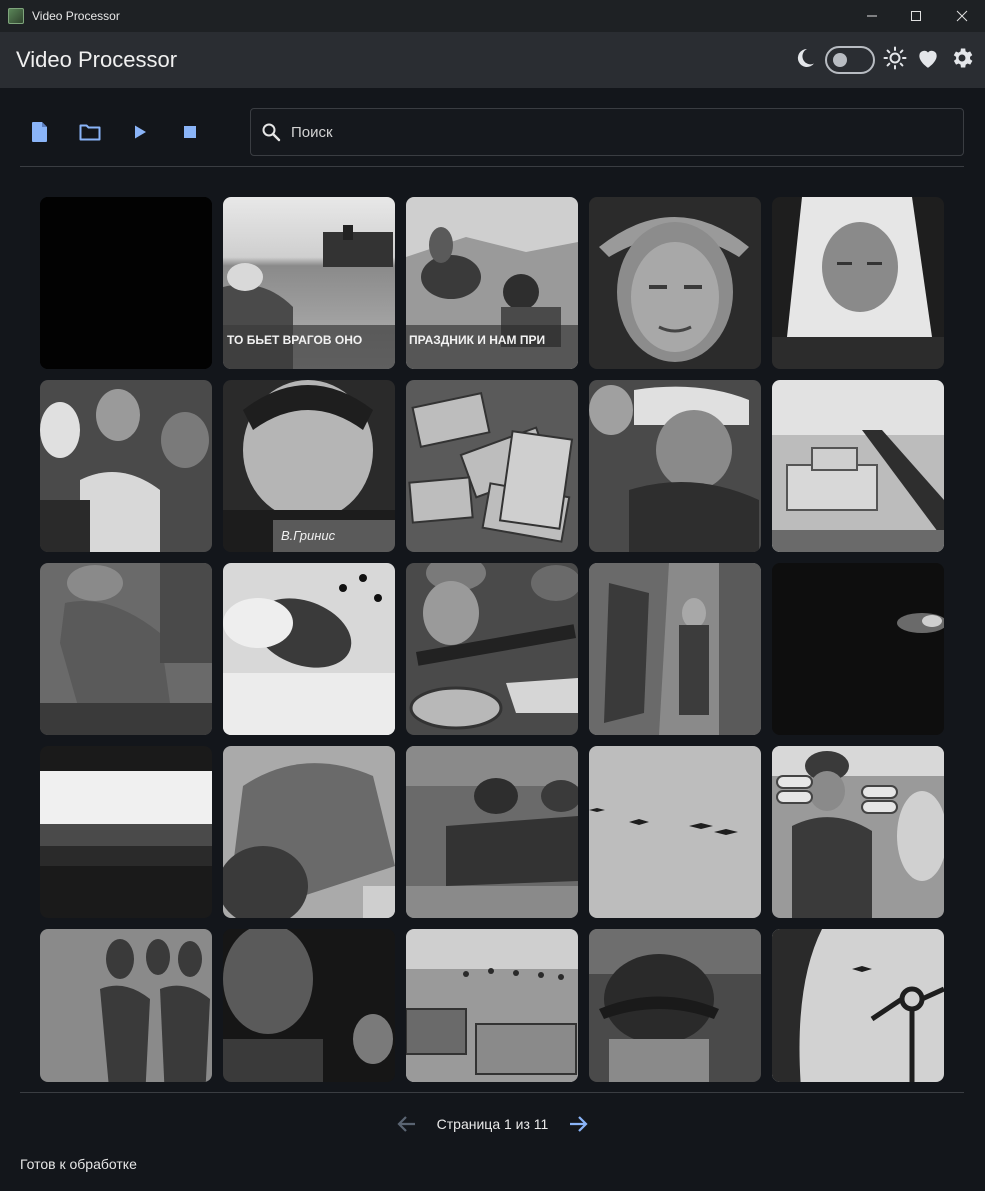  I want to click on stop-icon, so click(190, 132).